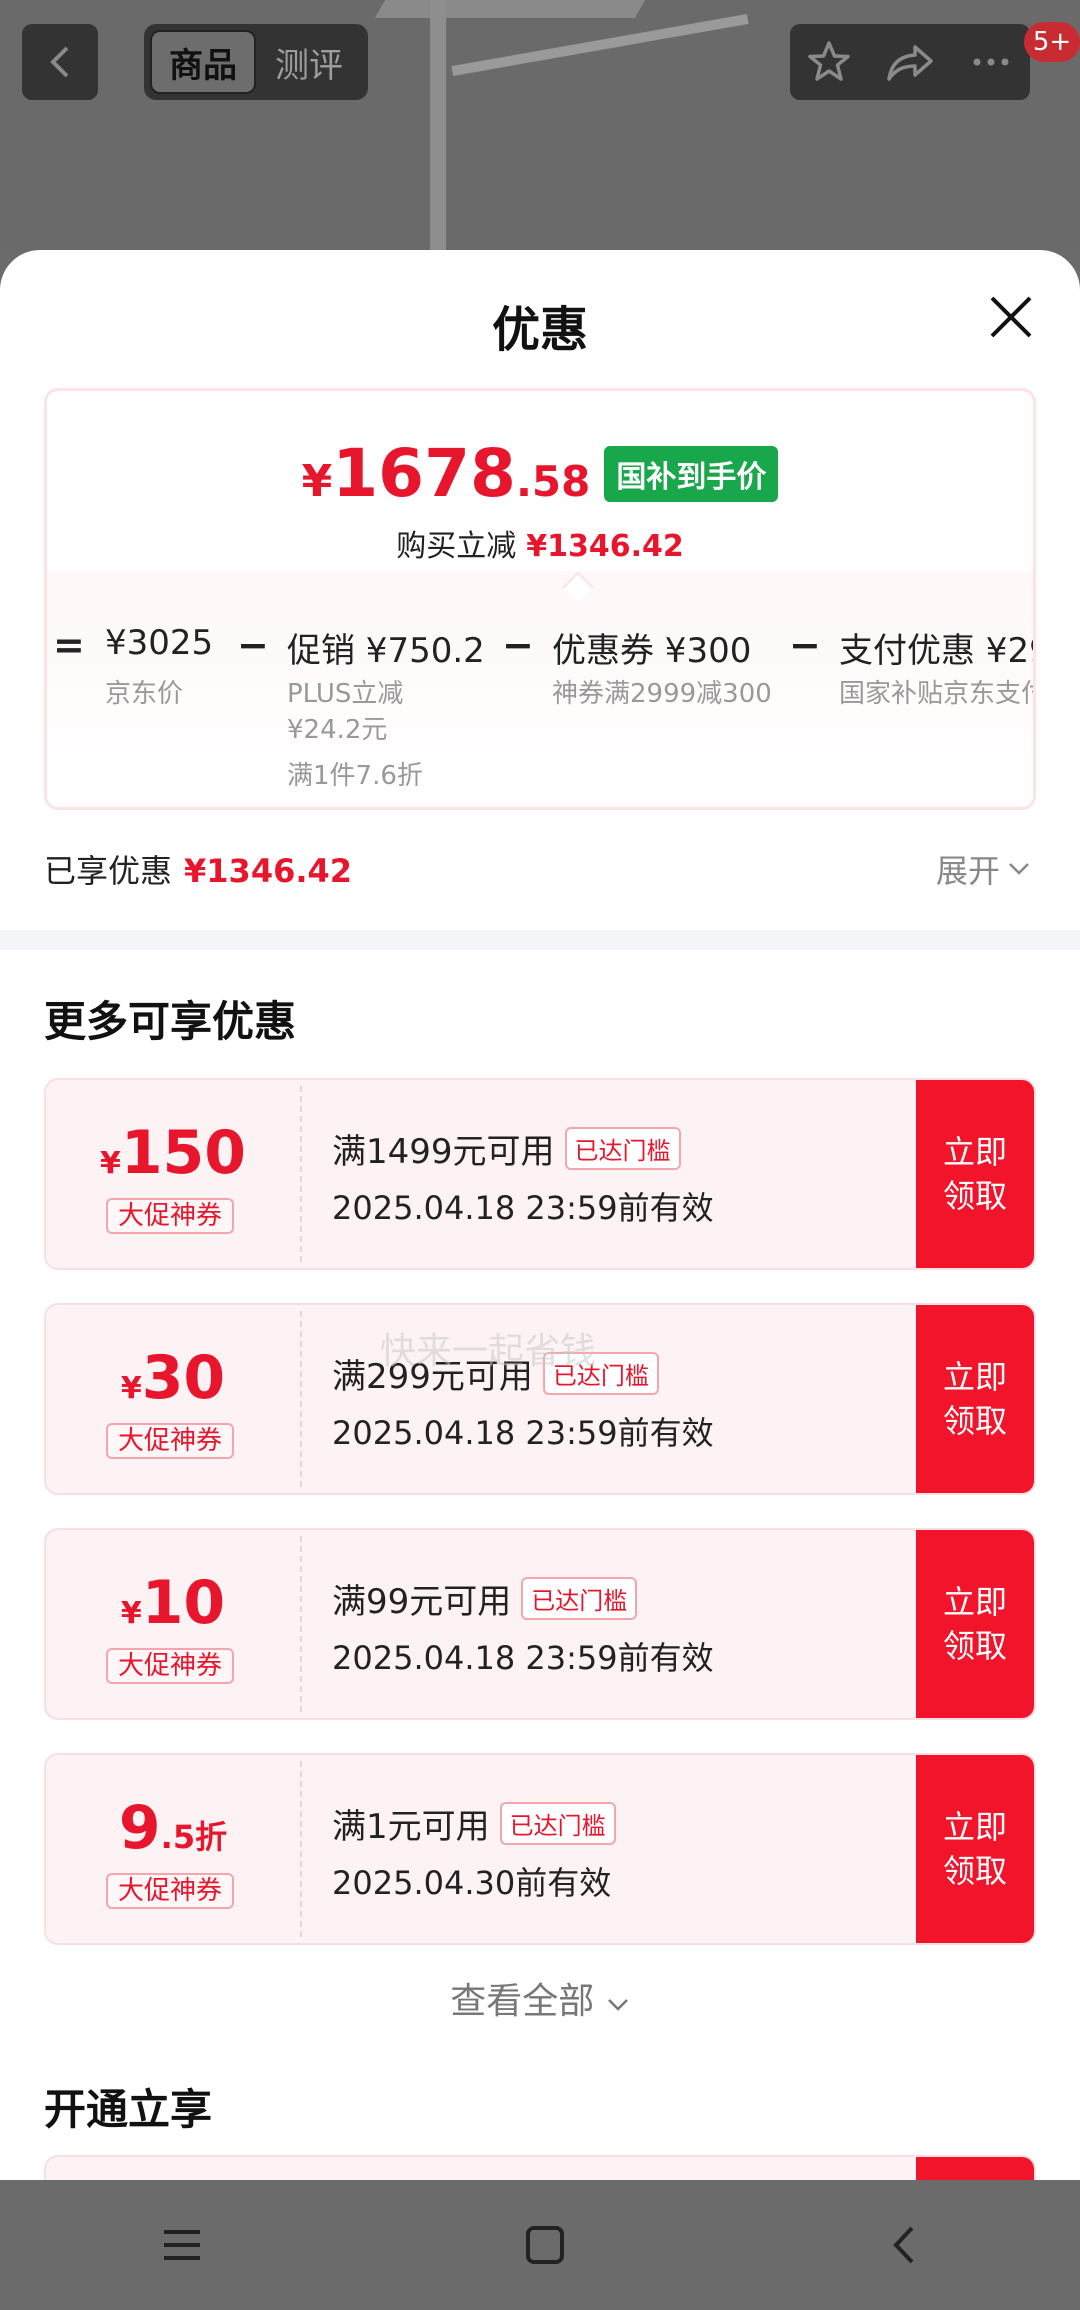 Image resolution: width=1080 pixels, height=2310 pixels. Describe the element at coordinates (1052, 42) in the screenshot. I see `message-count-badge: 5+` at that location.